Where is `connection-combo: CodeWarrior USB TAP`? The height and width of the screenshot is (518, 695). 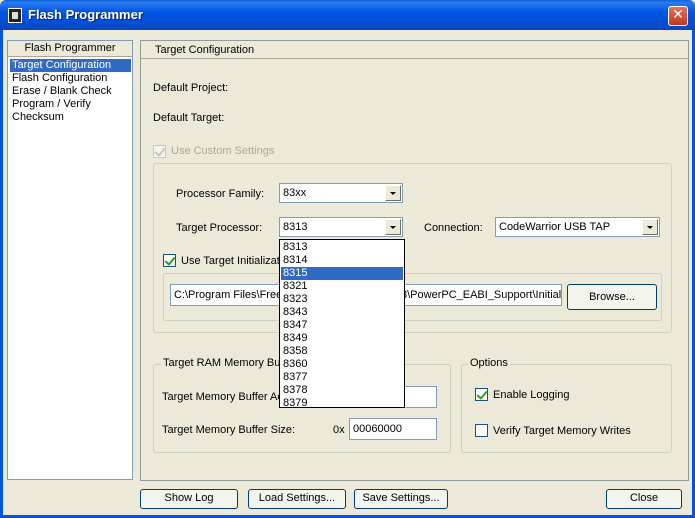 connection-combo: CodeWarrior USB TAP is located at coordinates (577, 227).